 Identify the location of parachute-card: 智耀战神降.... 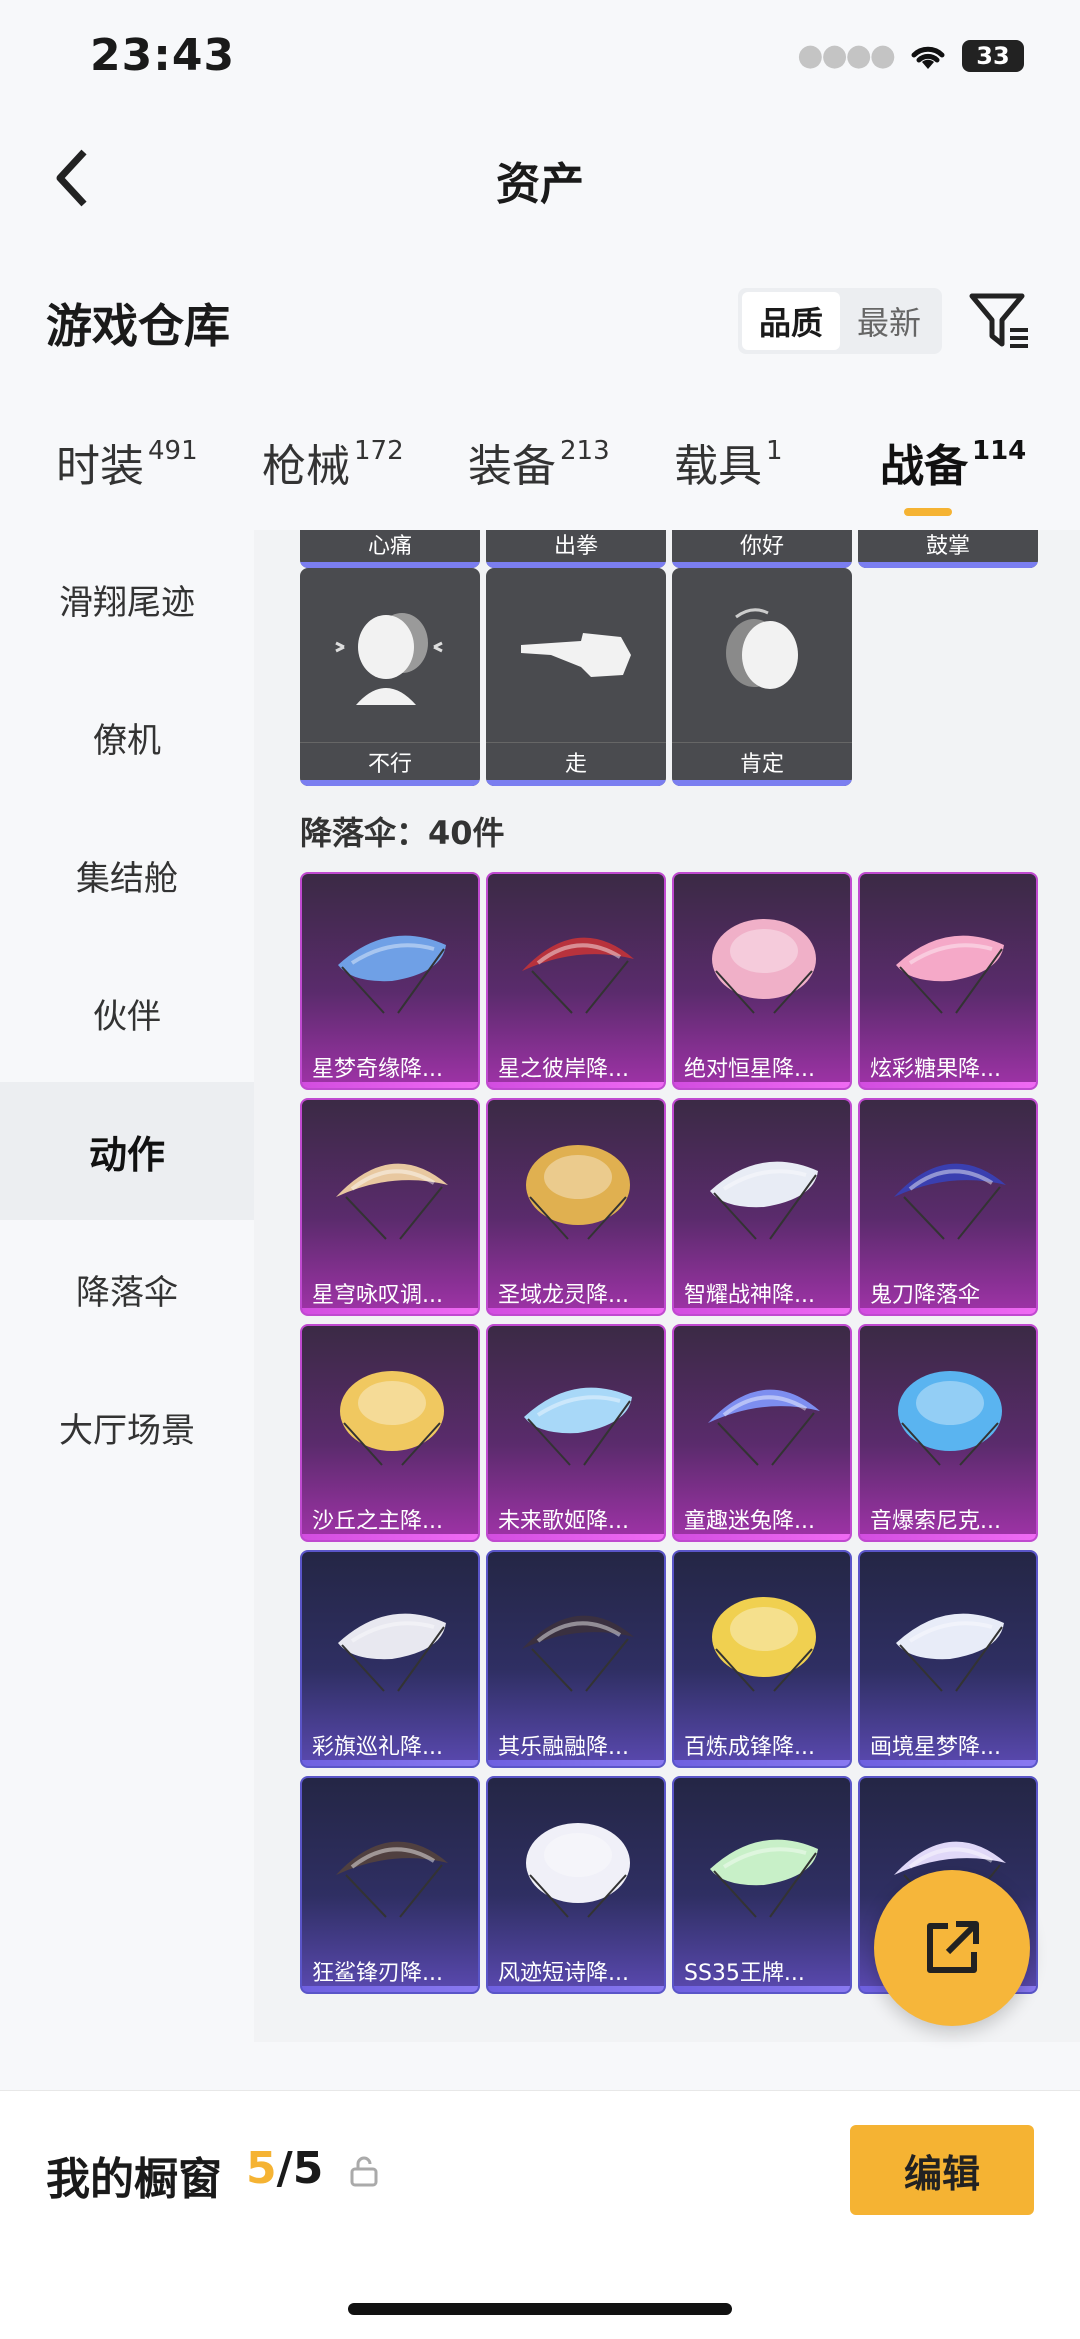
(762, 1207).